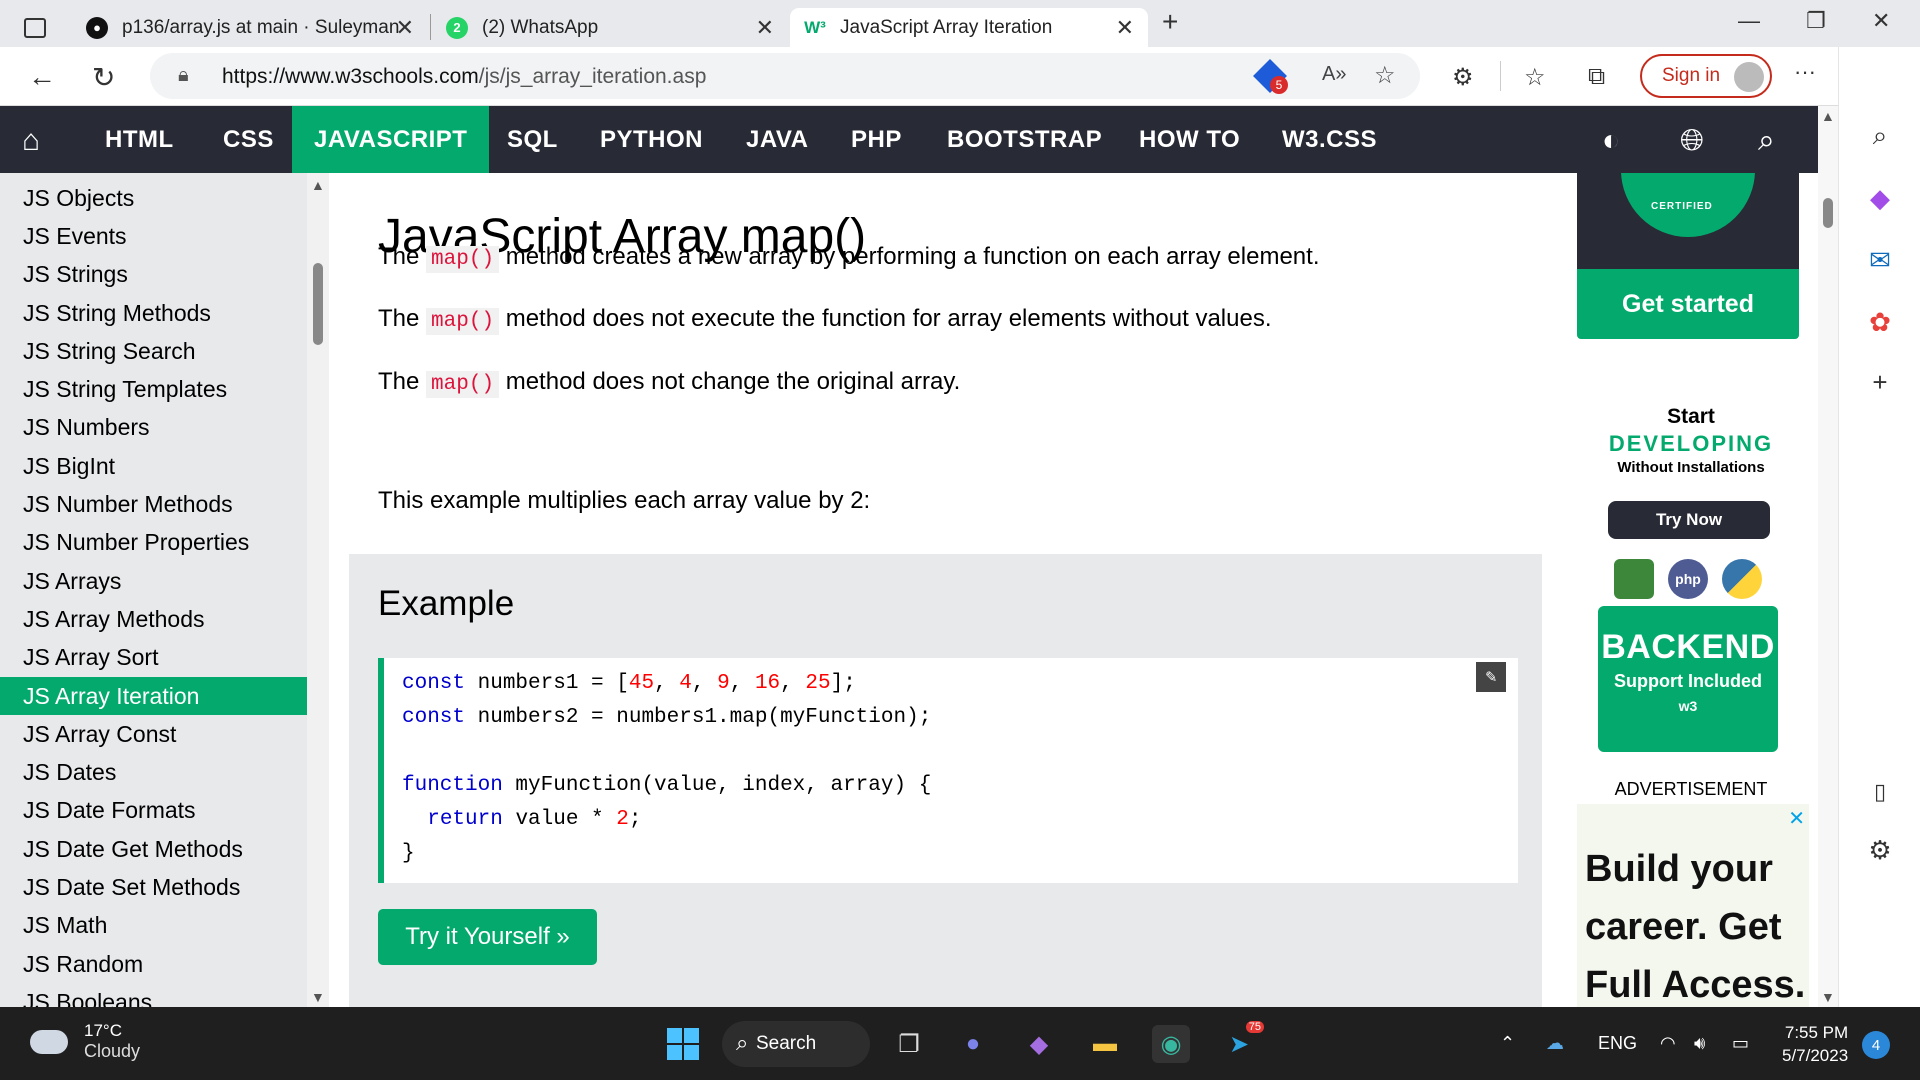 The image size is (1920, 1080). I want to click on tab-github: ● p136/array.js at main · Suleyman ✕, so click(250, 27).